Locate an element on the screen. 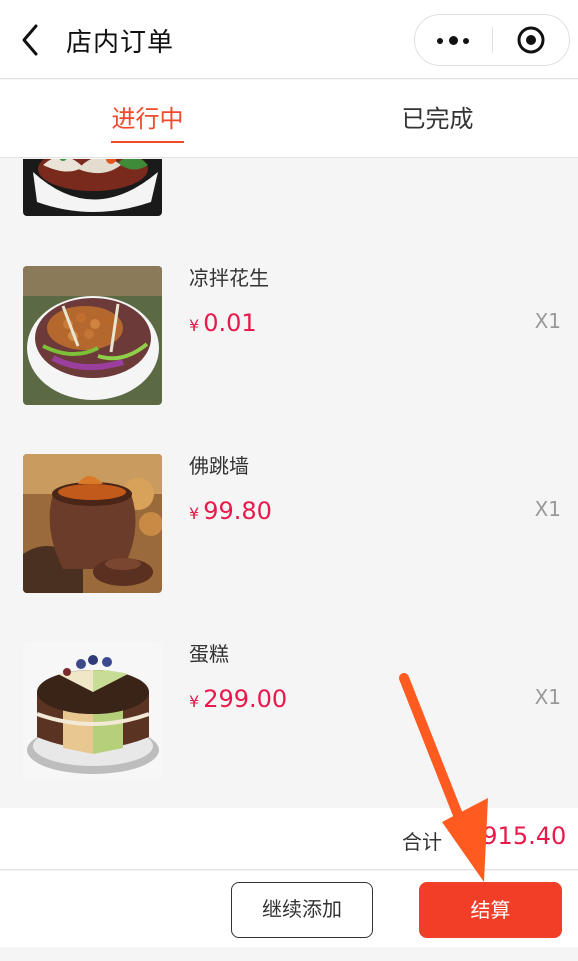 This screenshot has width=578, height=961. settle-button: 结算 is located at coordinates (490, 910).